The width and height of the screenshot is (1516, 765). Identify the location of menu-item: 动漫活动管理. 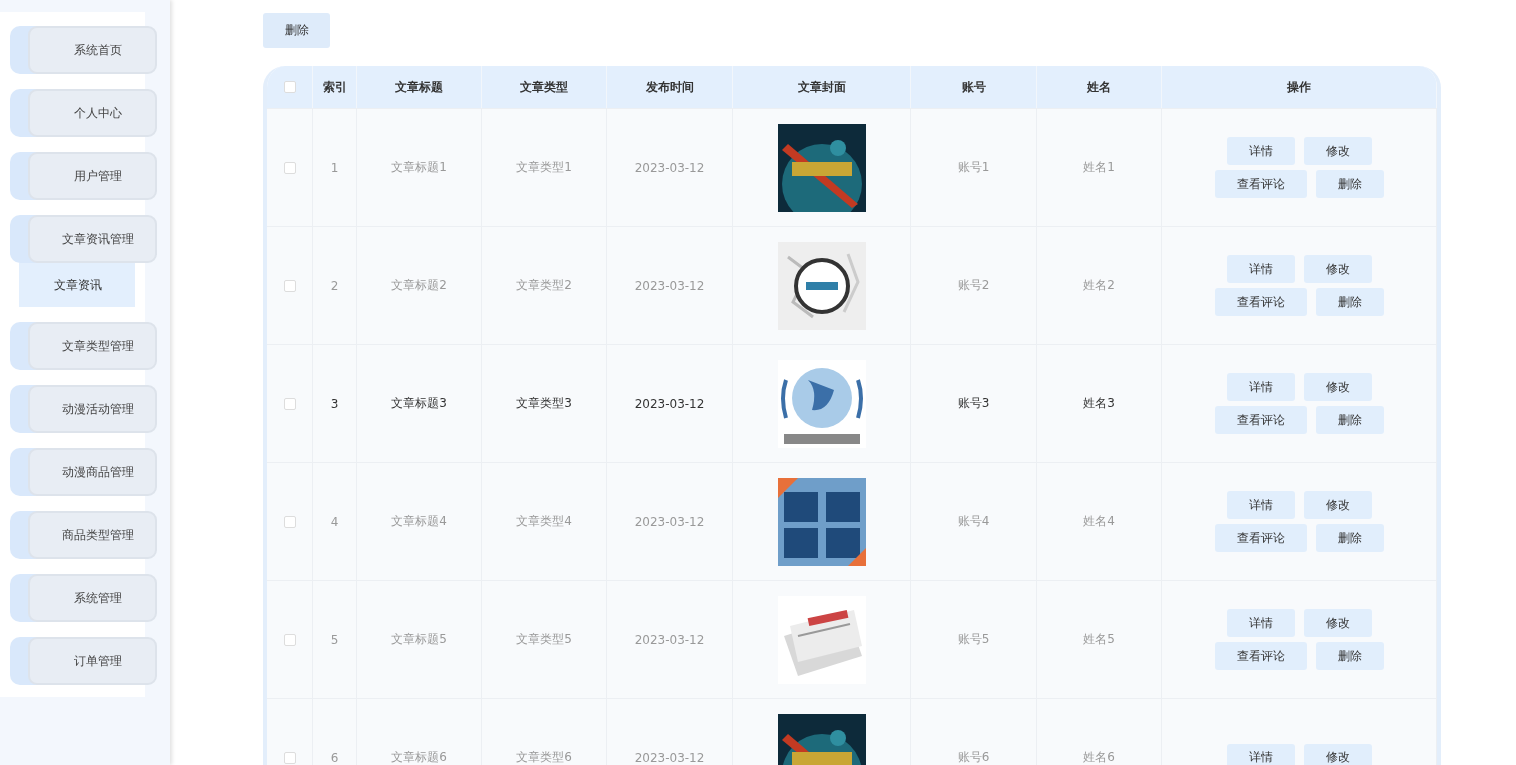
(92, 409).